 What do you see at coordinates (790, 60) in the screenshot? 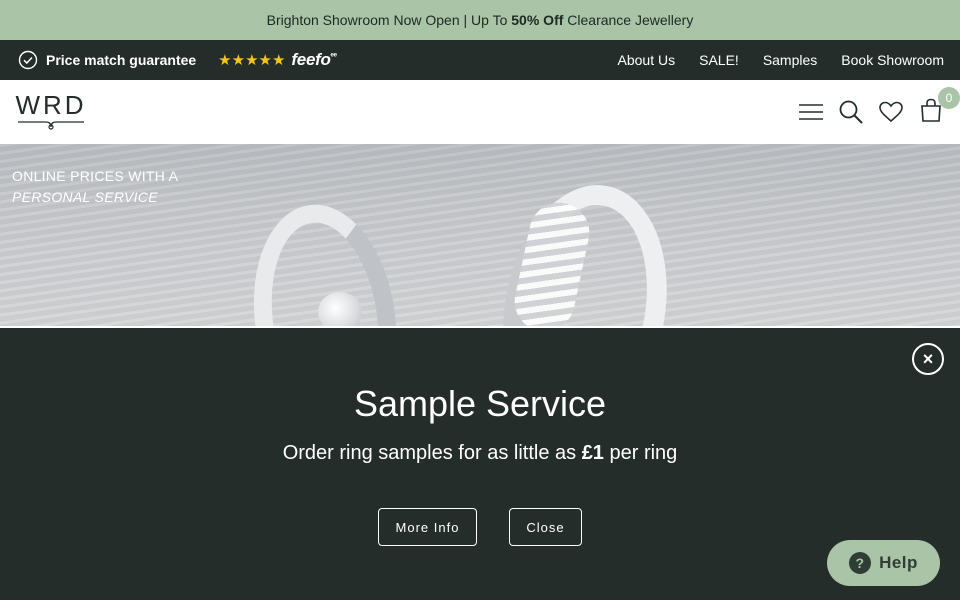
I see `nav-samples: Samples` at bounding box center [790, 60].